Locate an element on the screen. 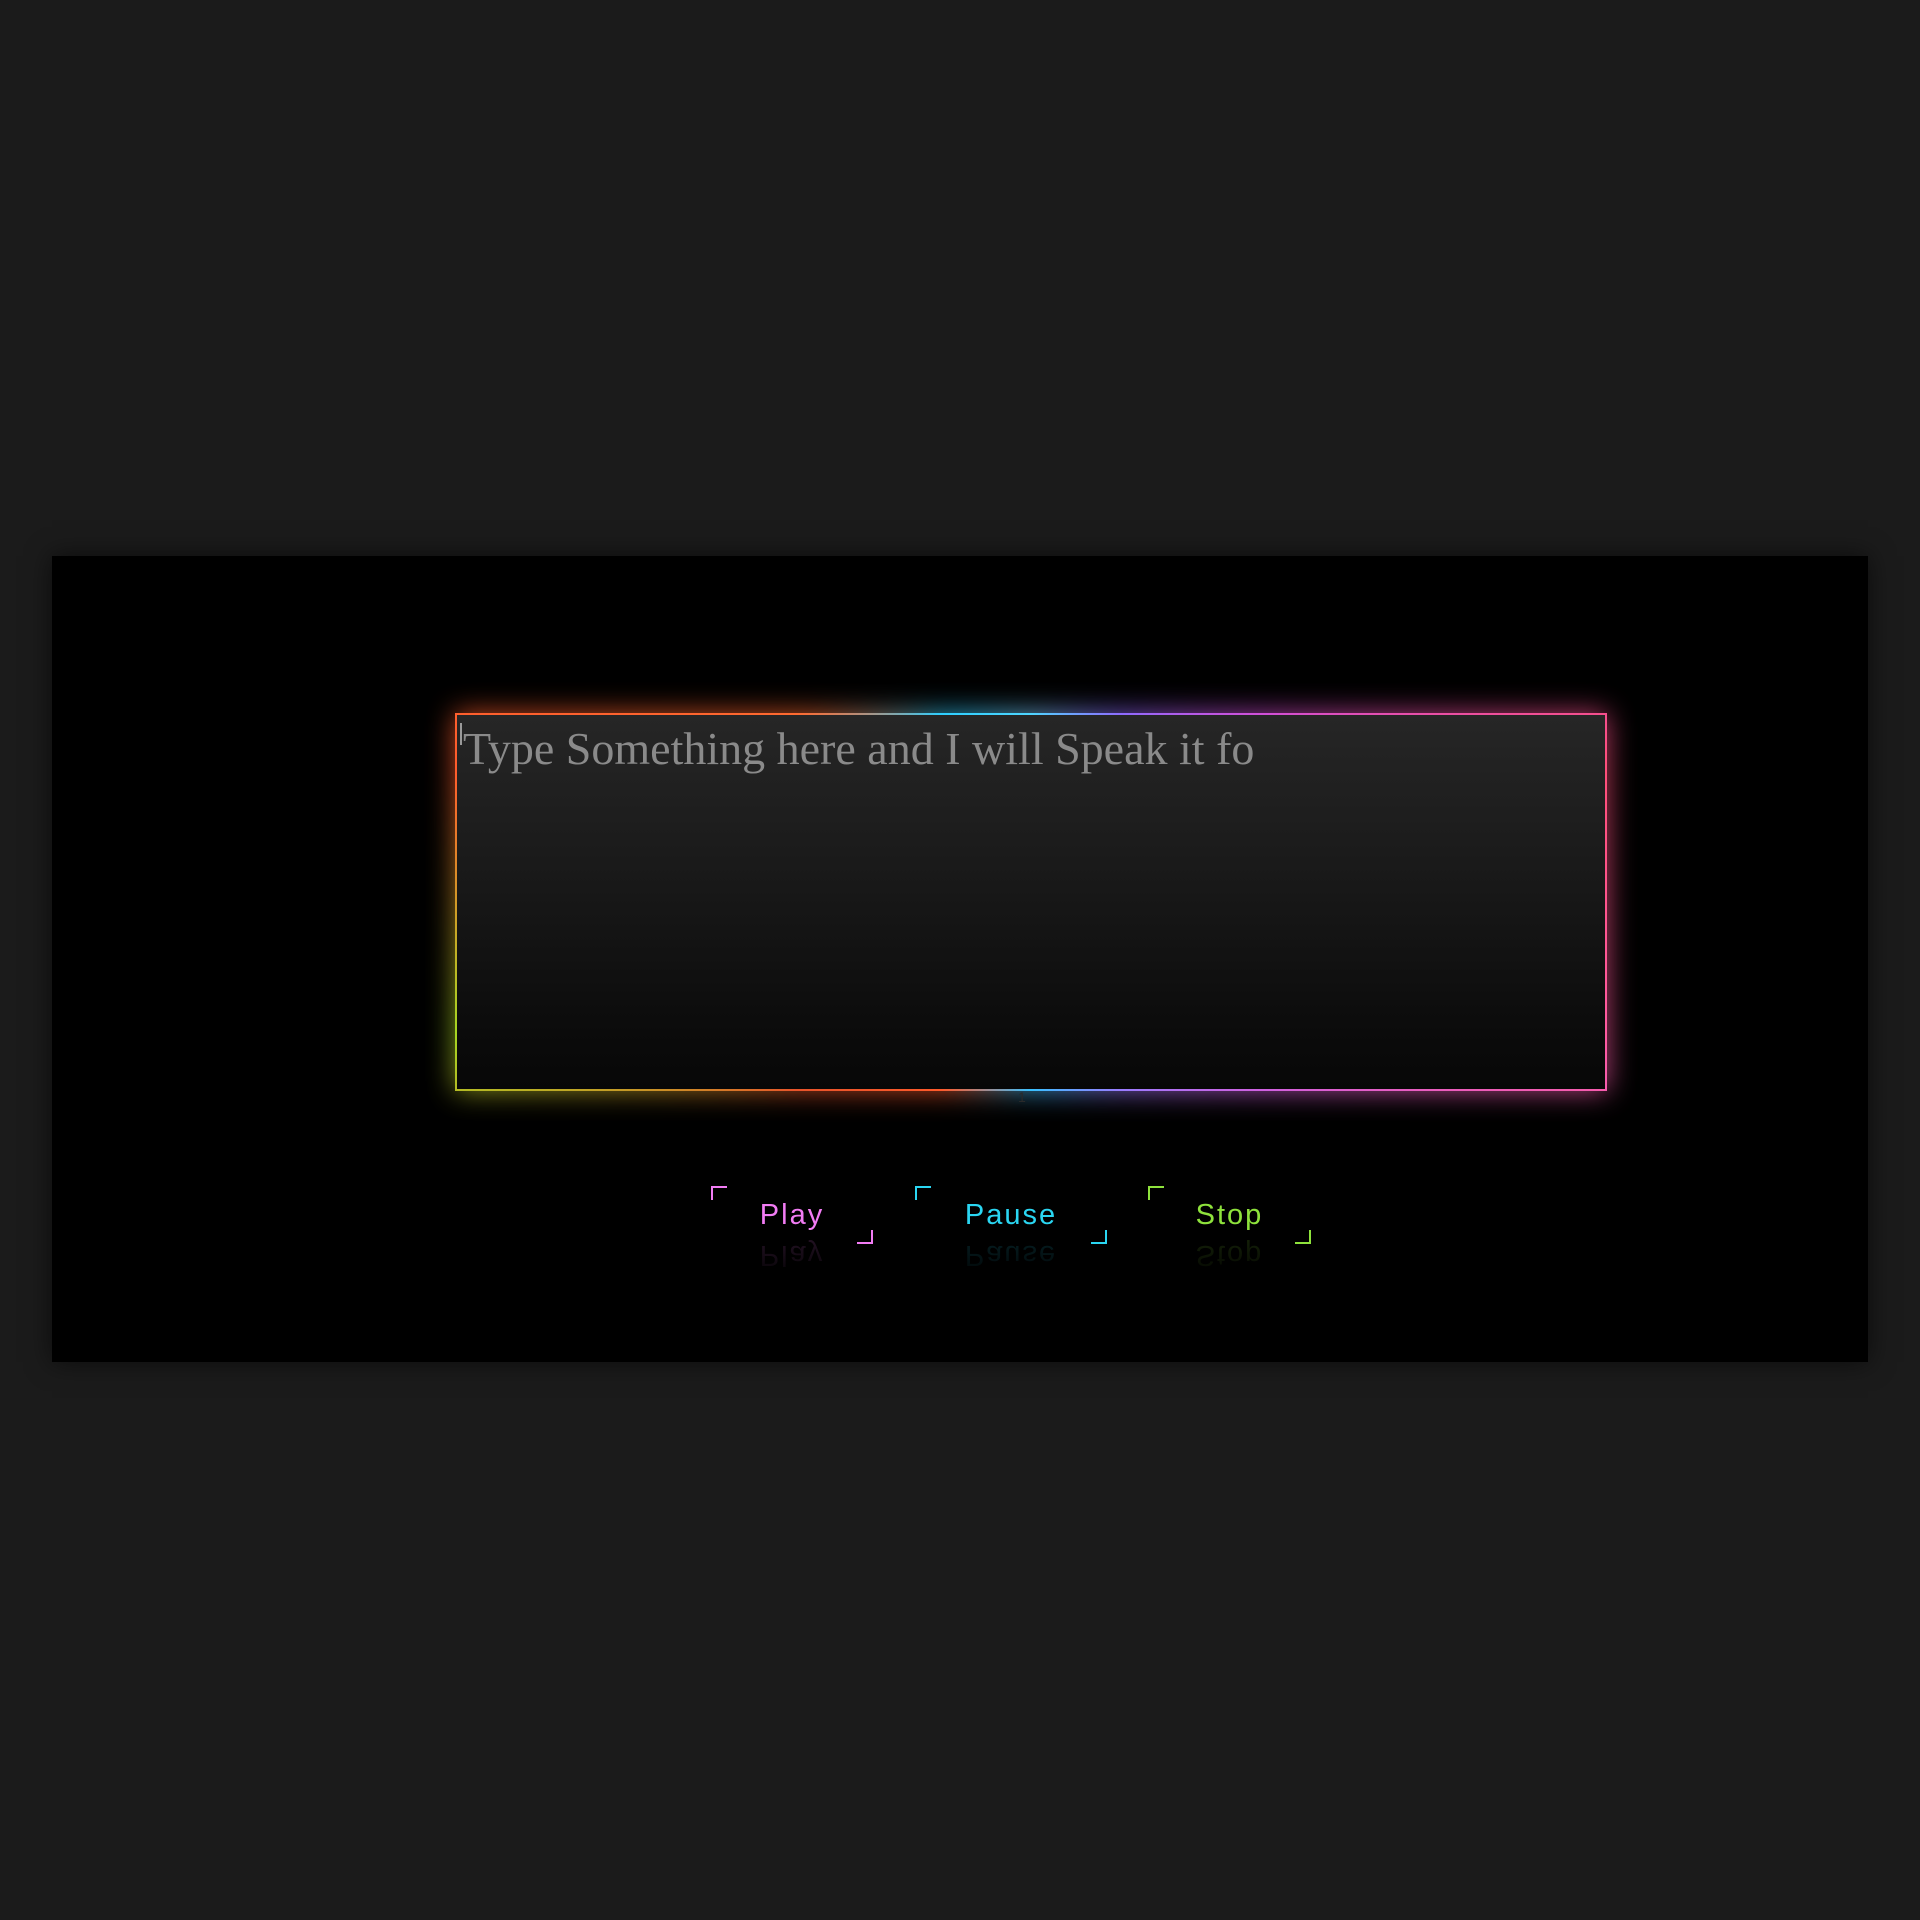  char-counter: 1 is located at coordinates (1022, 1097).